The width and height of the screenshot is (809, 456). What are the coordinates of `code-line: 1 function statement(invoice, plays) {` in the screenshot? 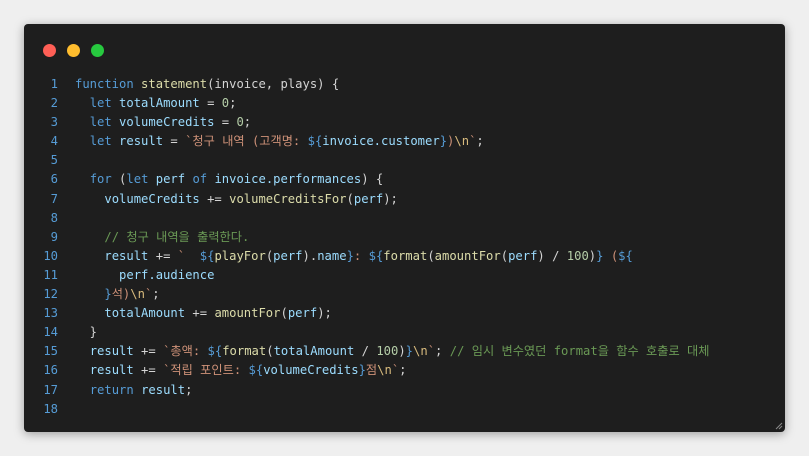 It's located at (404, 84).